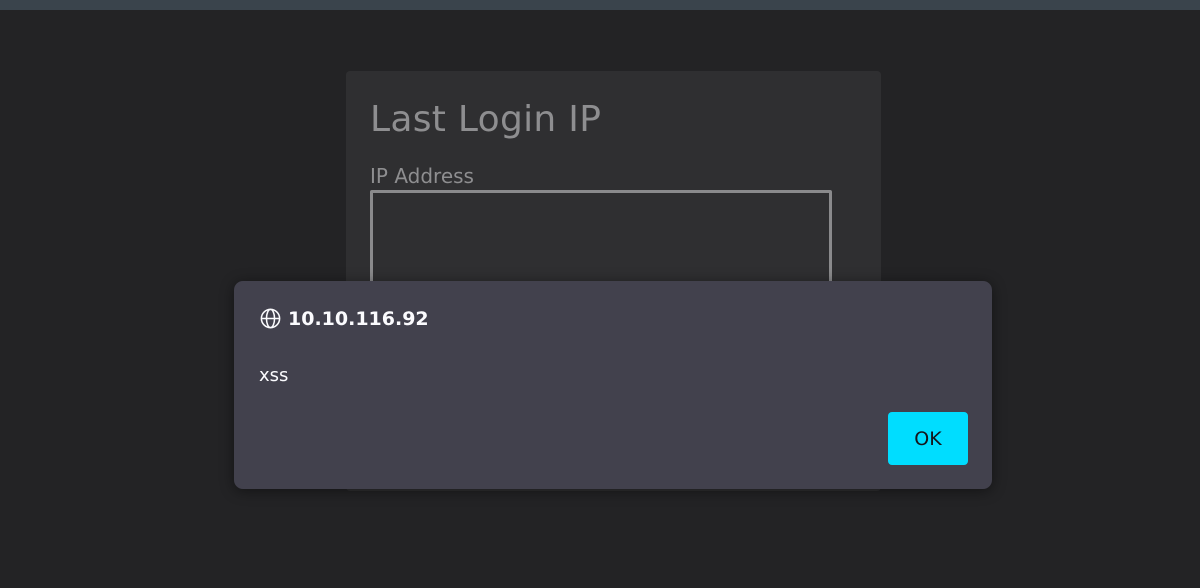 This screenshot has width=1200, height=588. What do you see at coordinates (270, 318) in the screenshot?
I see `globe-icon` at bounding box center [270, 318].